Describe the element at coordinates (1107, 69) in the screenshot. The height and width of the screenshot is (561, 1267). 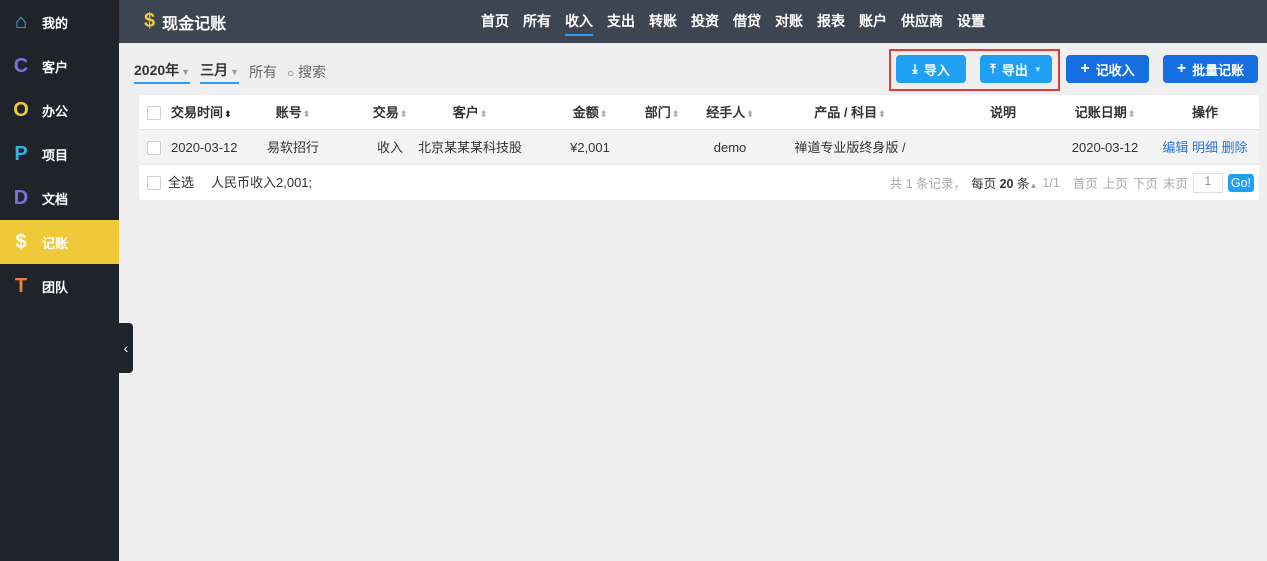
I see `add-income-button: + 记收入` at that location.